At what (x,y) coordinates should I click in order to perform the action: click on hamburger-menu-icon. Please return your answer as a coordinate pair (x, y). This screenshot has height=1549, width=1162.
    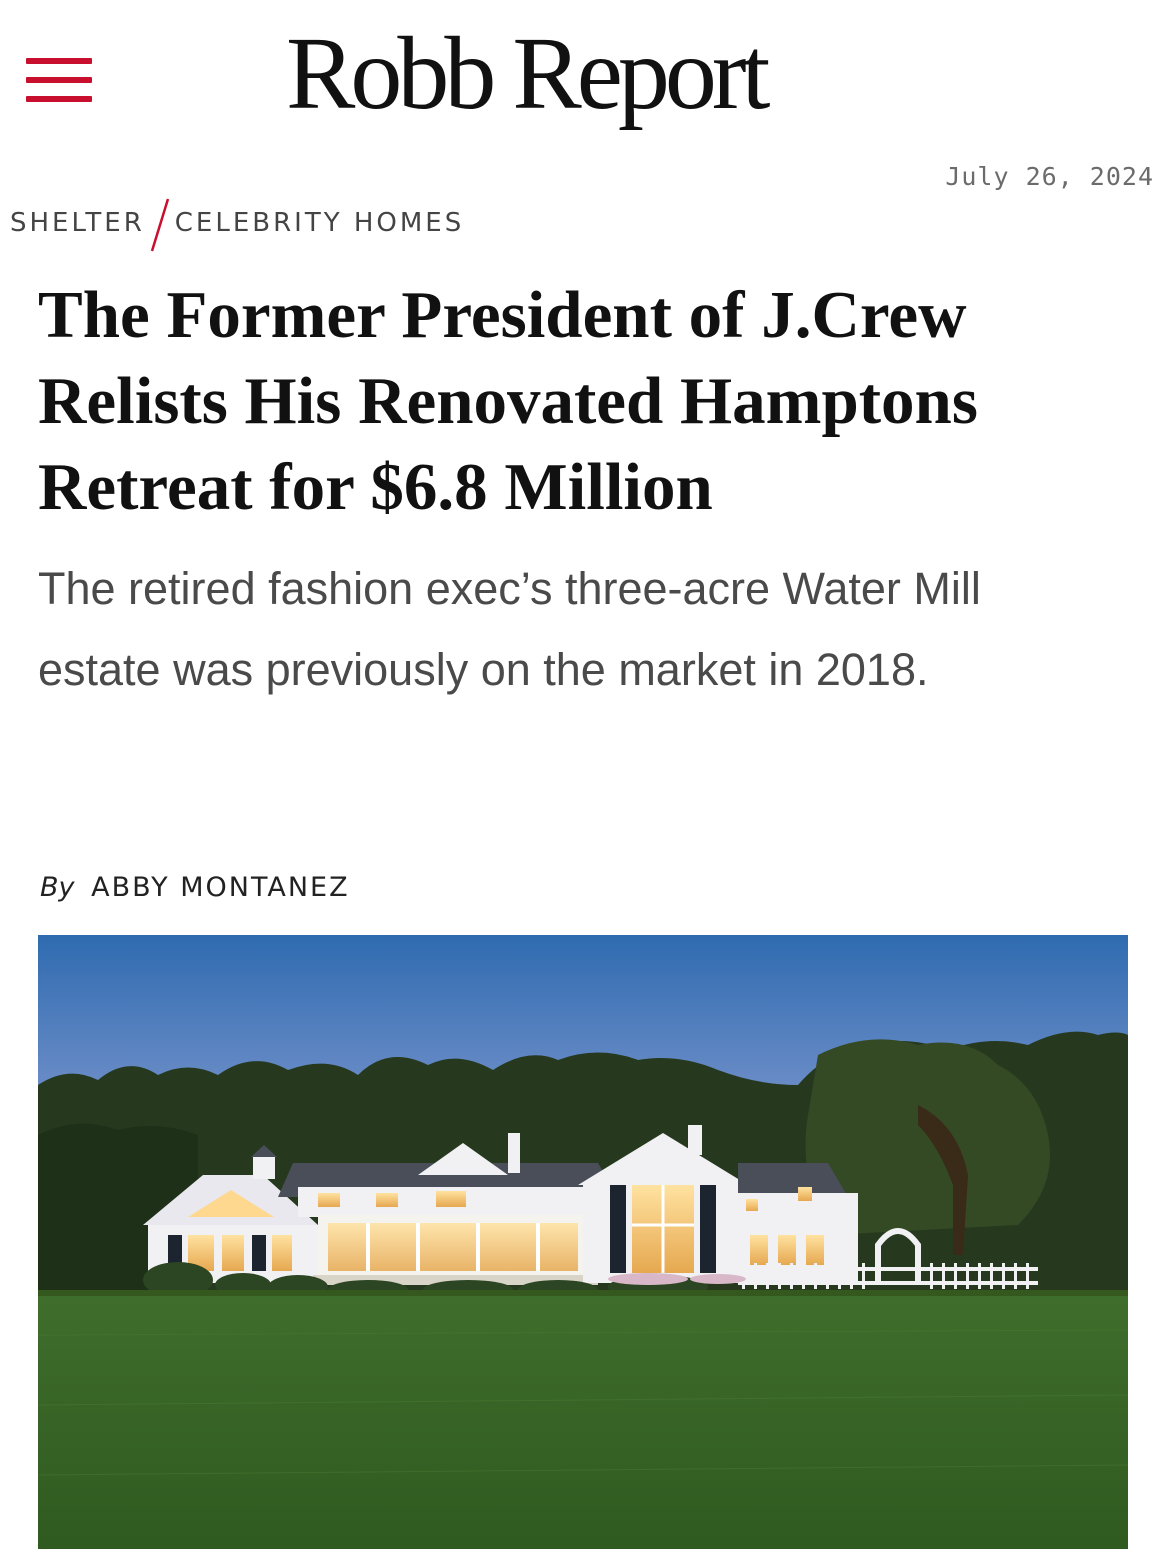
    Looking at the image, I should click on (59, 80).